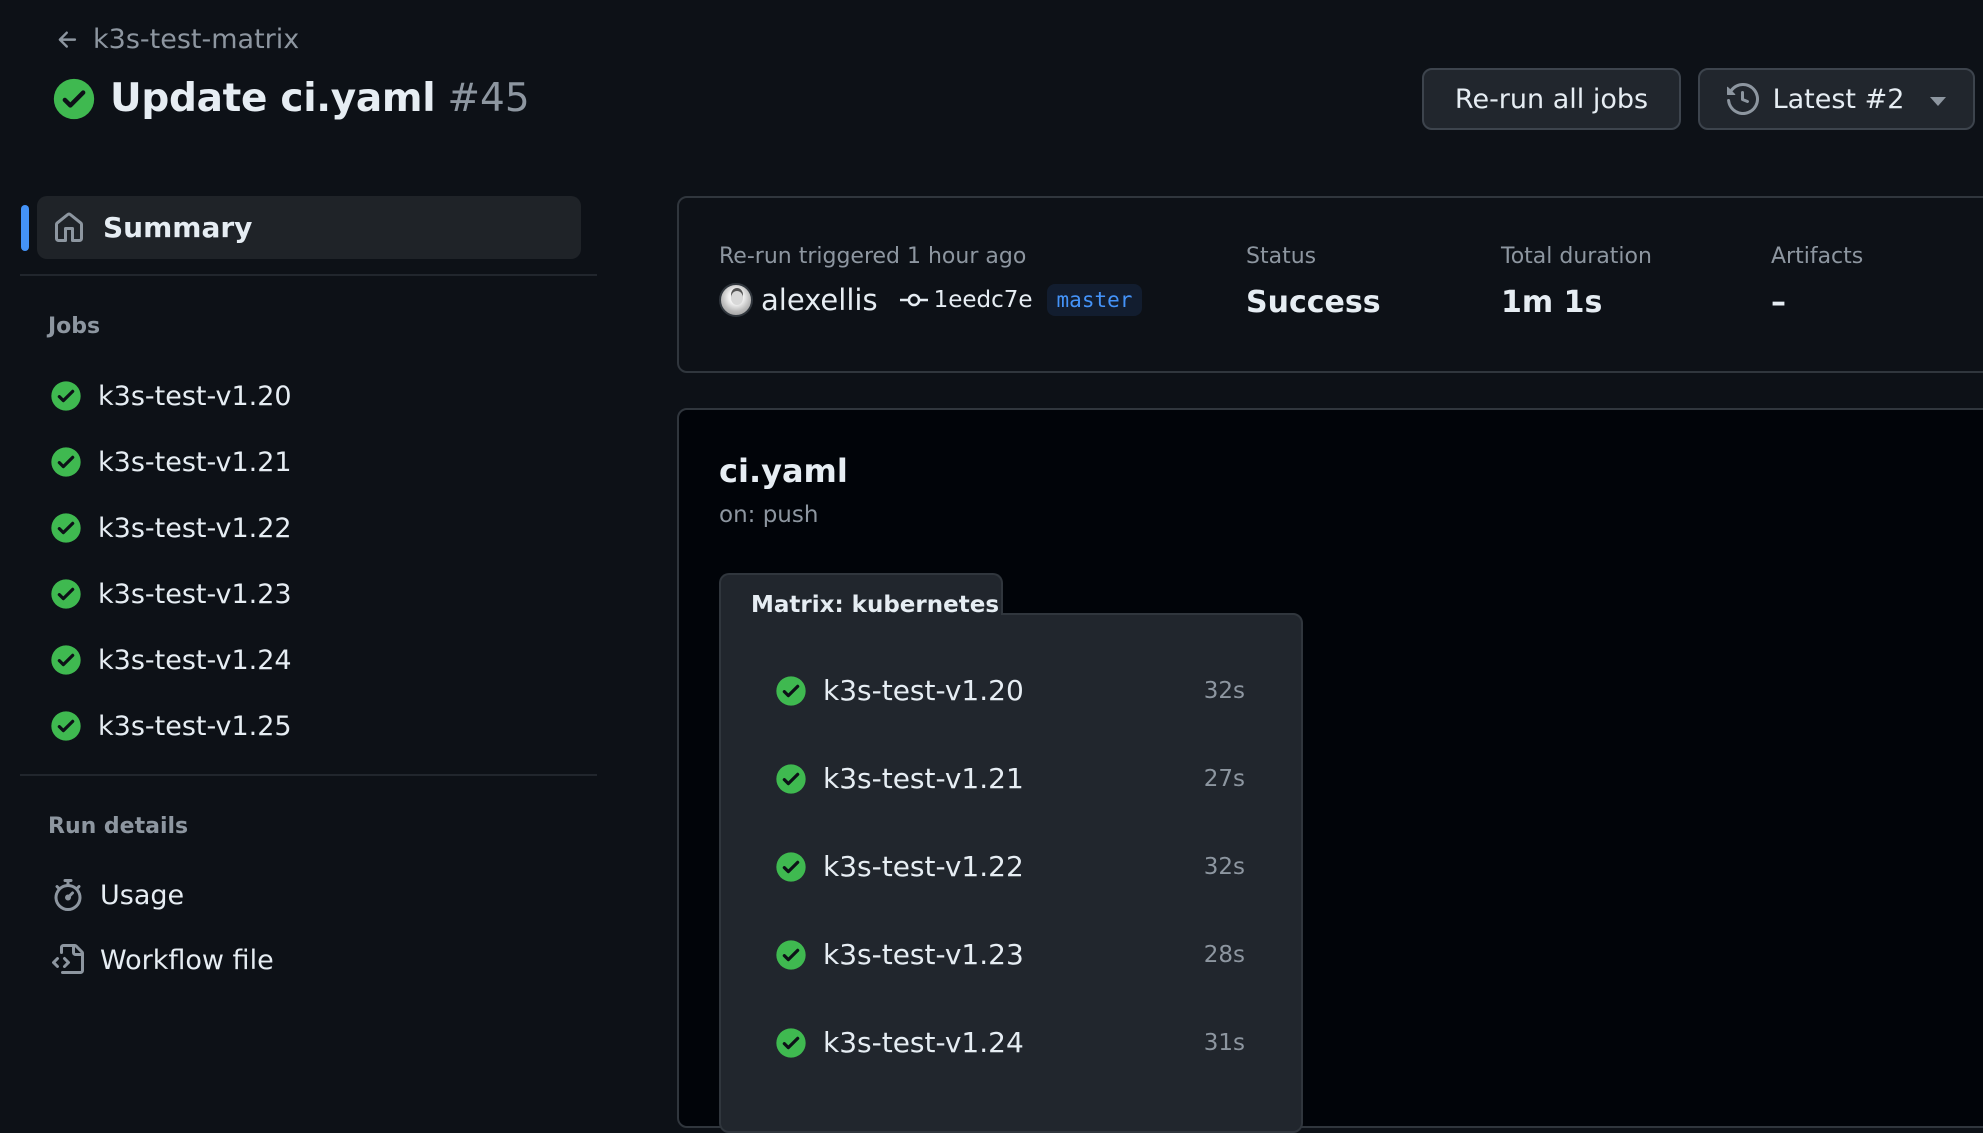 Image resolution: width=1983 pixels, height=1133 pixels. Describe the element at coordinates (769, 515) in the screenshot. I see `workflow-trigger: on: push` at that location.